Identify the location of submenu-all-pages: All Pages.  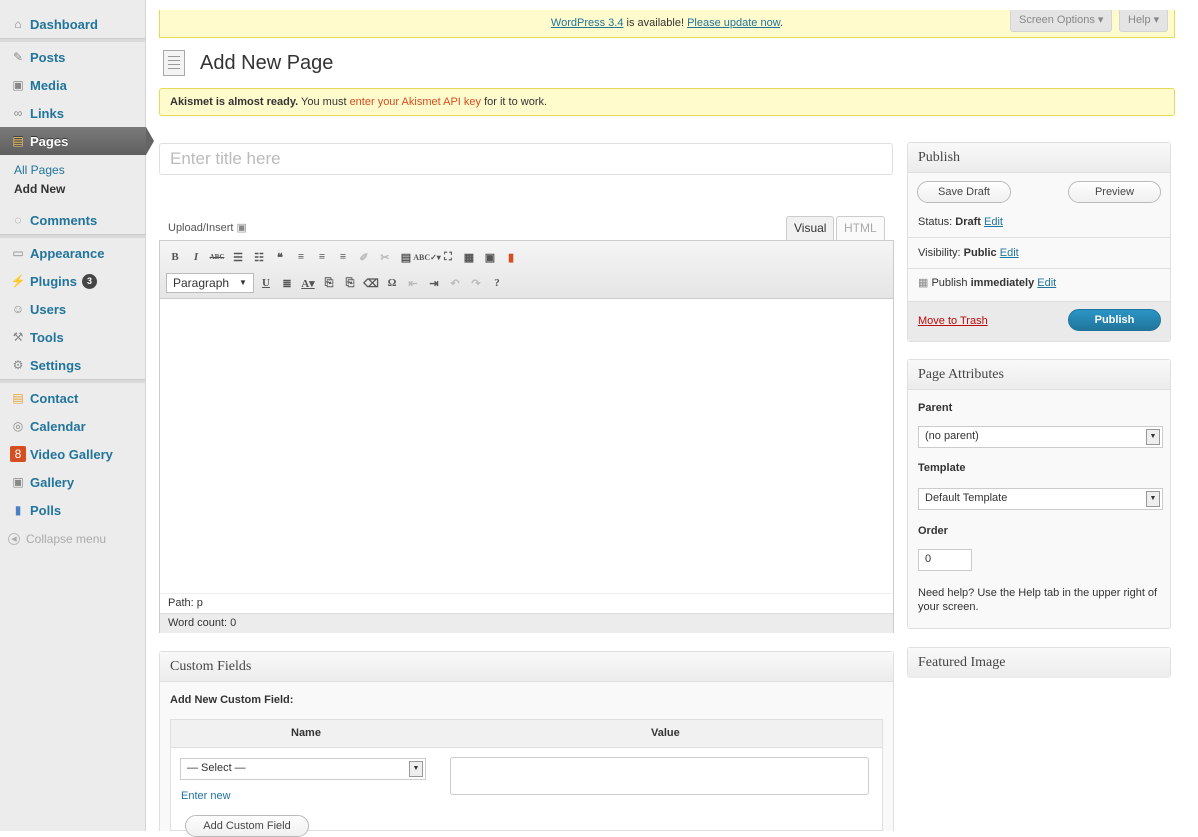
(39, 170).